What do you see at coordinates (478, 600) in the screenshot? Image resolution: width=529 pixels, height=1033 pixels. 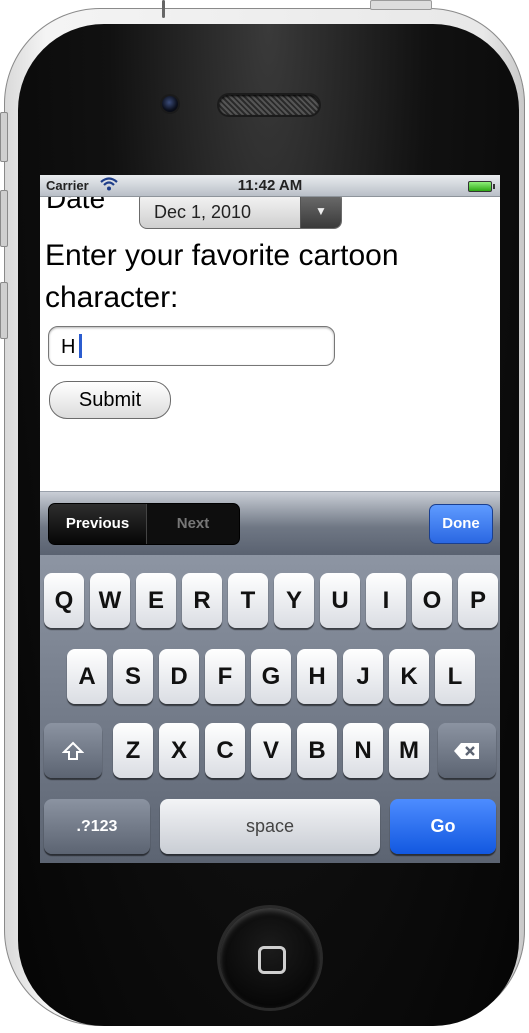 I see `key-p: P` at bounding box center [478, 600].